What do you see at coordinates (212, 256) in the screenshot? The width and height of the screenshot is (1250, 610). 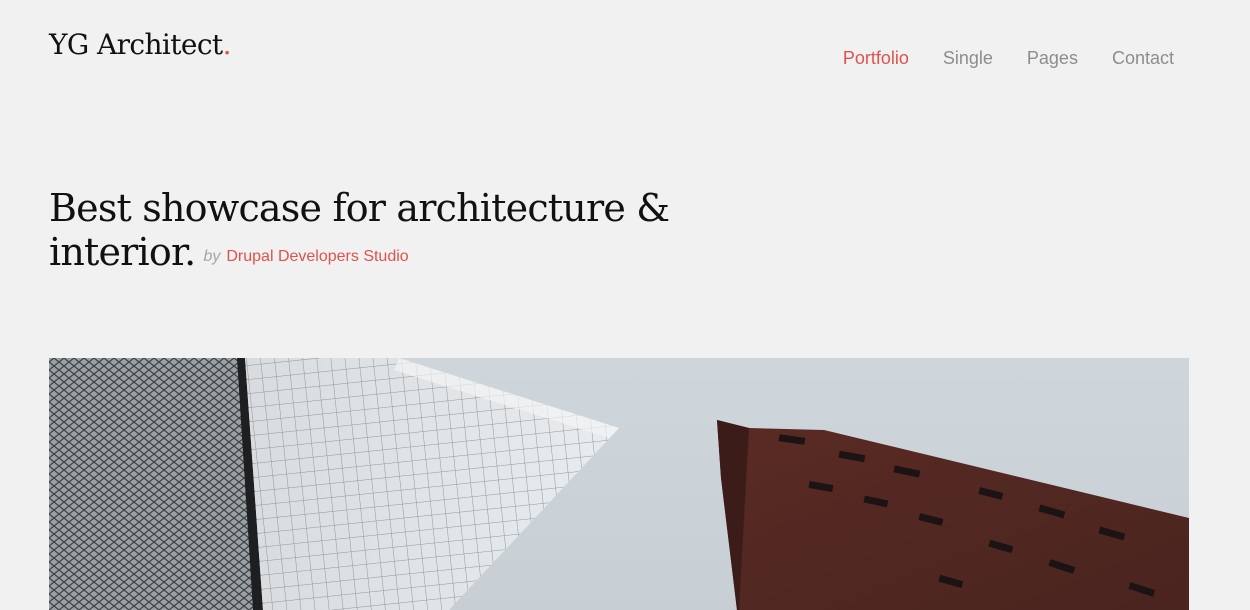 I see `byline-by: by` at bounding box center [212, 256].